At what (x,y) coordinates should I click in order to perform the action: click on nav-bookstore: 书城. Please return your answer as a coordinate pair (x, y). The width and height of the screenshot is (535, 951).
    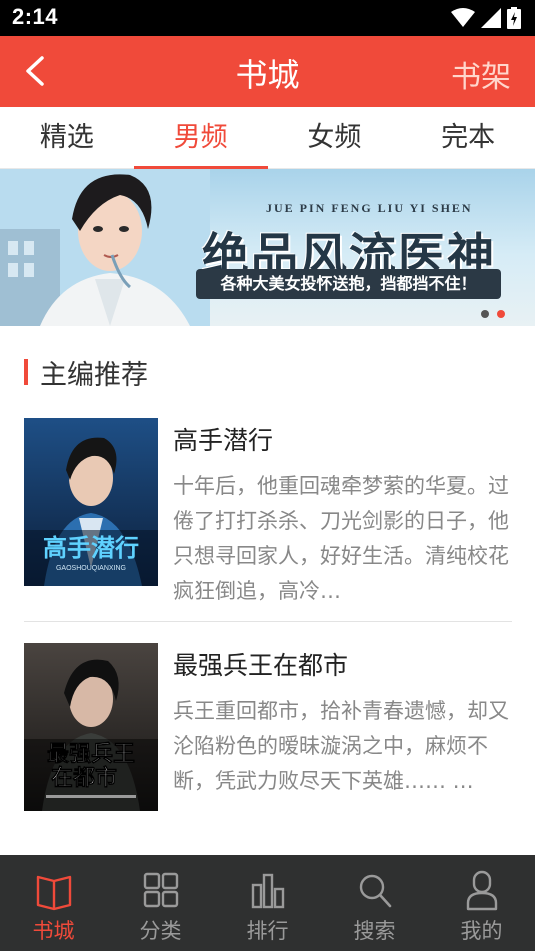
    Looking at the image, I should click on (53, 903).